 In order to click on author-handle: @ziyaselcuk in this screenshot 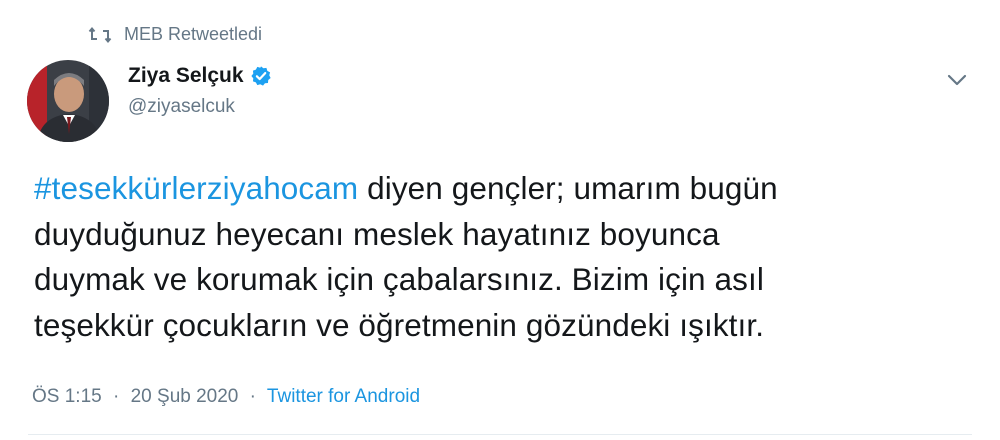, I will do `click(200, 107)`.